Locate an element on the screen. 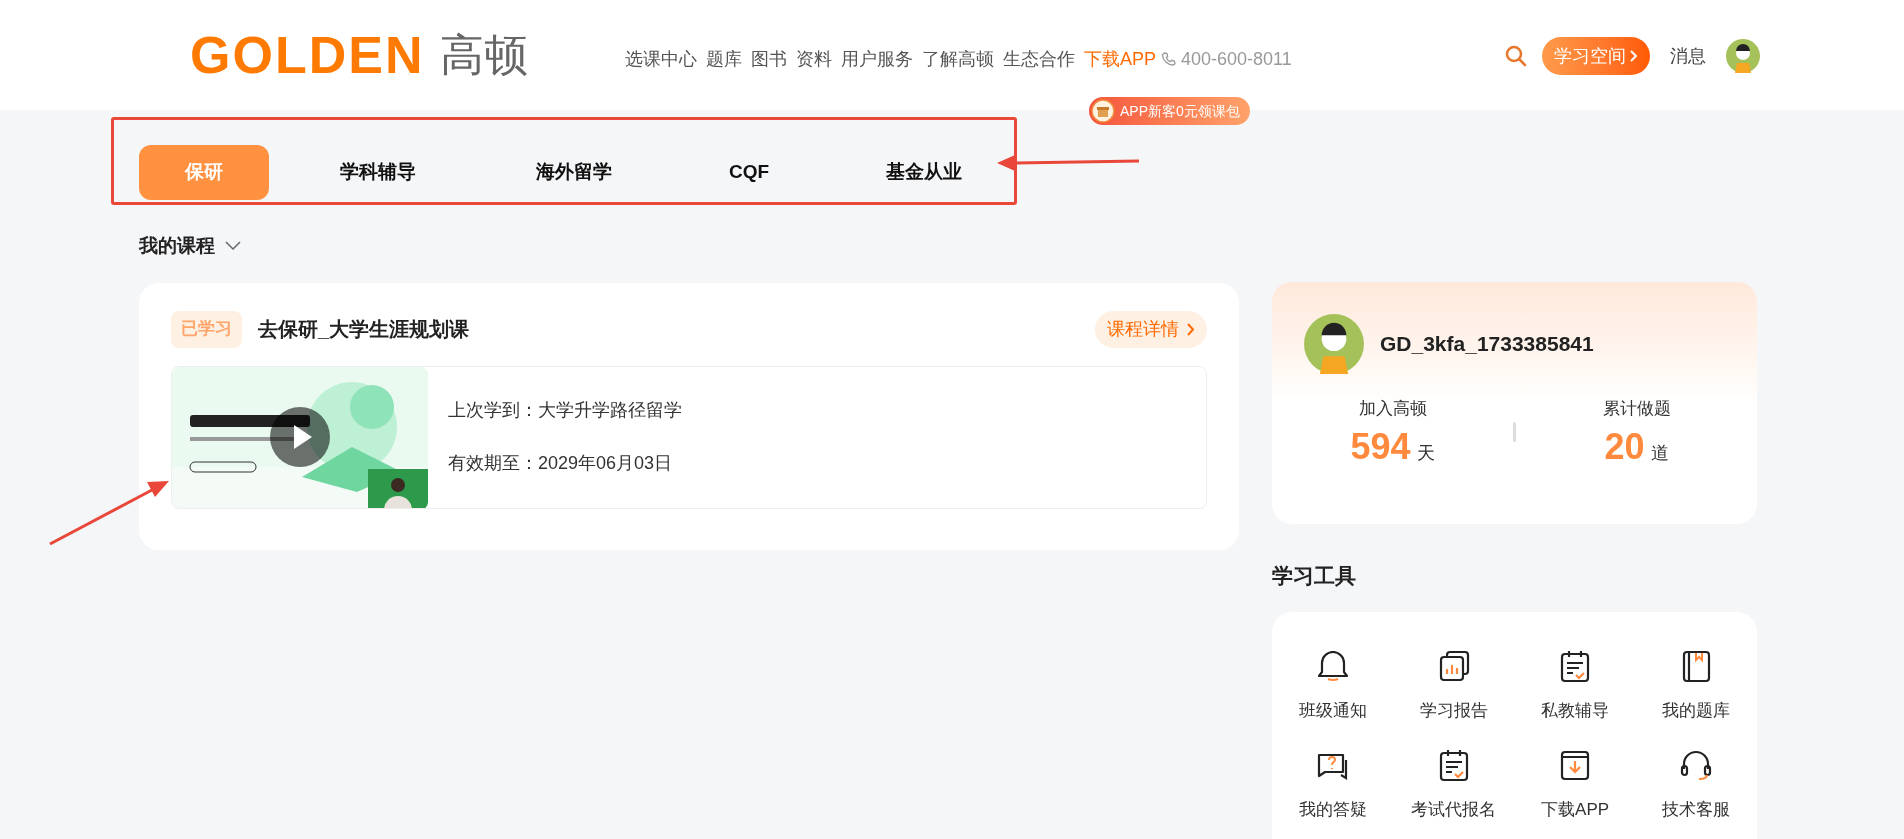 The width and height of the screenshot is (1904, 839). stat-label: 累计做题 is located at coordinates (1636, 409).